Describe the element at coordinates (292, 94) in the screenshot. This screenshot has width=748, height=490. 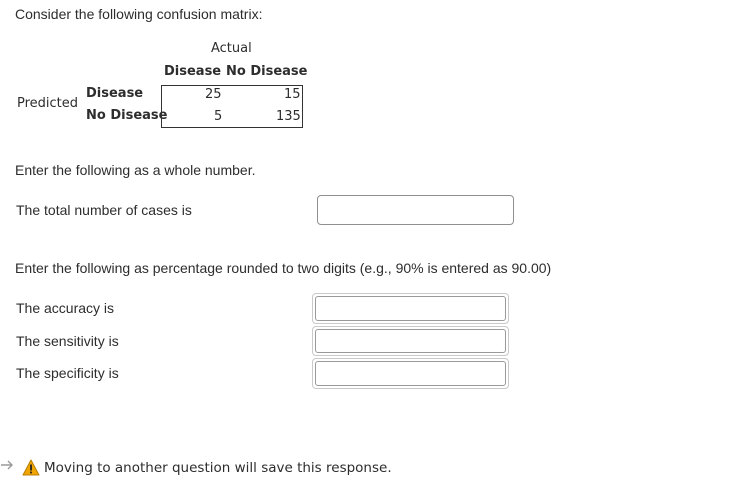
I see `cell-fp: 15` at that location.